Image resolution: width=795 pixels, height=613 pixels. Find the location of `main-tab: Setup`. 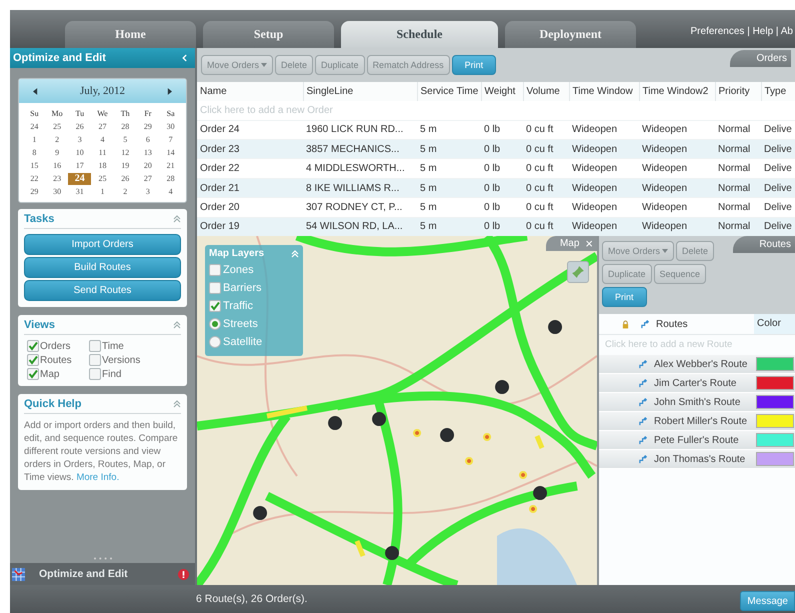

main-tab: Setup is located at coordinates (268, 34).